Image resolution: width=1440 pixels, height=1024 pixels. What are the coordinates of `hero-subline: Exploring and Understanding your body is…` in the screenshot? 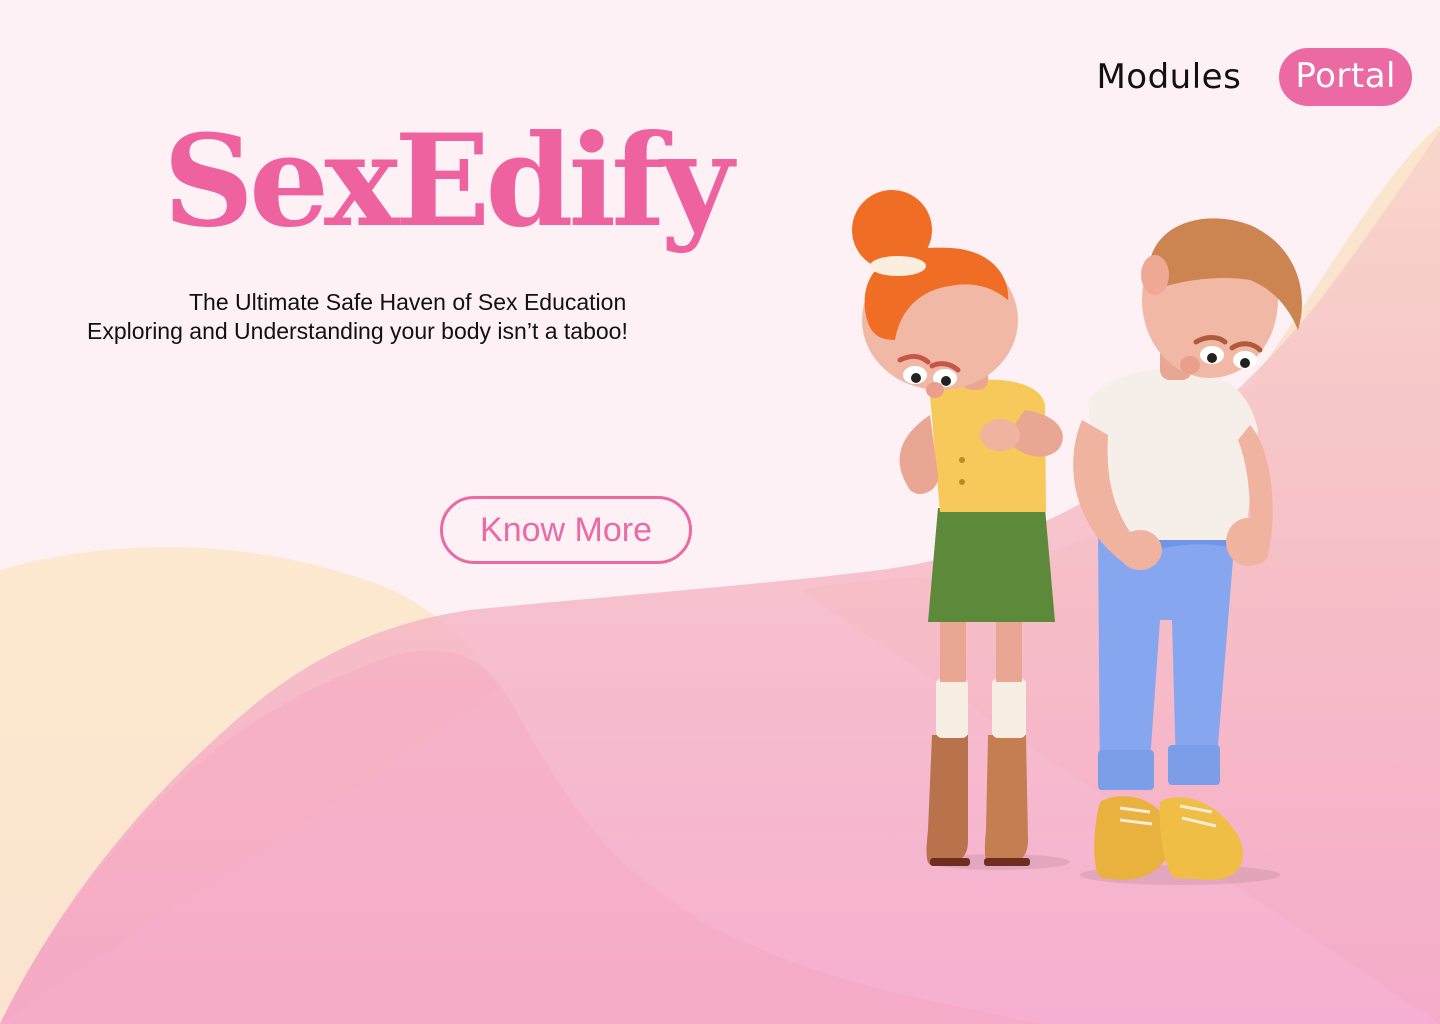 It's located at (357, 331).